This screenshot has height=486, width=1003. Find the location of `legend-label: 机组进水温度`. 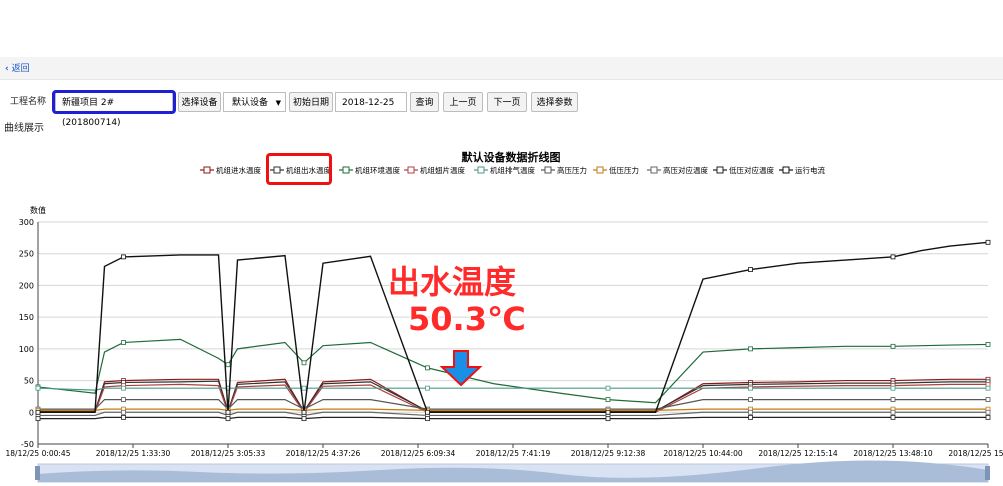

legend-label: 机组进水温度 is located at coordinates (238, 170).